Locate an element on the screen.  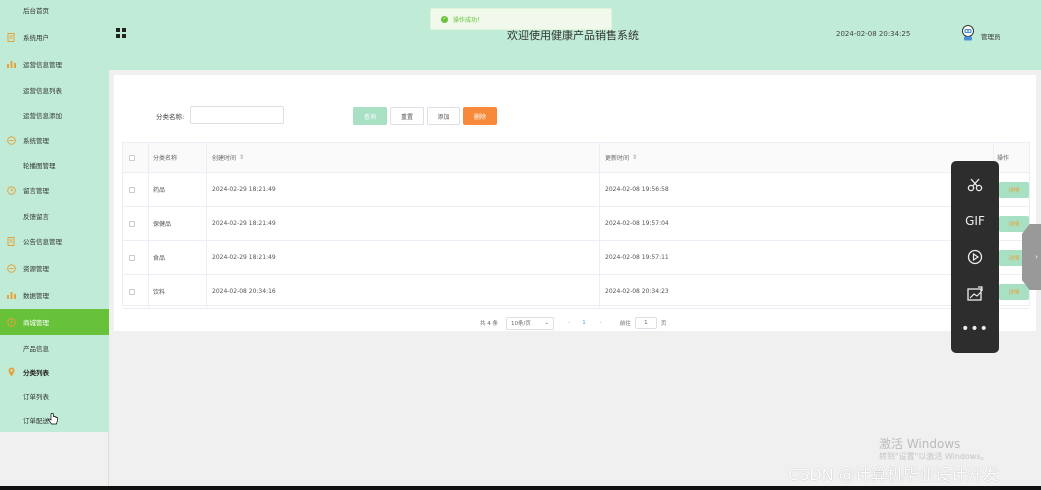
cell-updated: 2024-02-08 19:56:58 is located at coordinates (637, 189).